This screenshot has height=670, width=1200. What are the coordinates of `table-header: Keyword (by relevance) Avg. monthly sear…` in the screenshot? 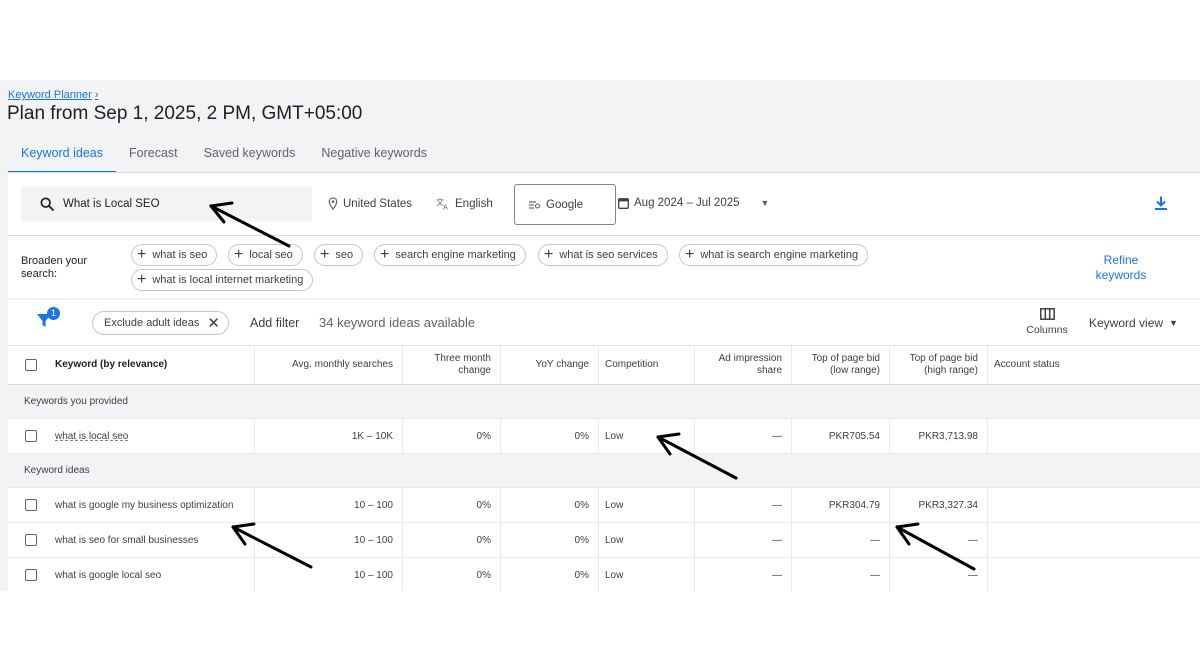 It's located at (604, 365).